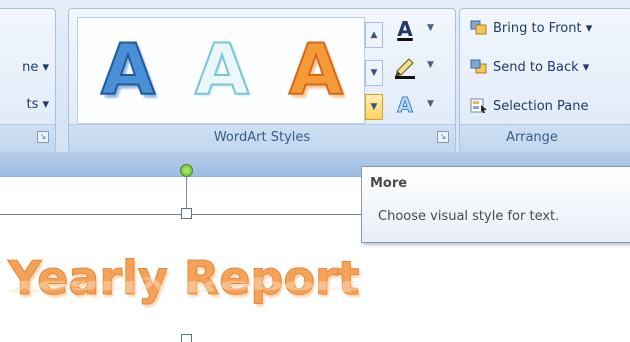 The height and width of the screenshot is (342, 630). I want to click on left-group-item-2: ts ▾, so click(37, 104).